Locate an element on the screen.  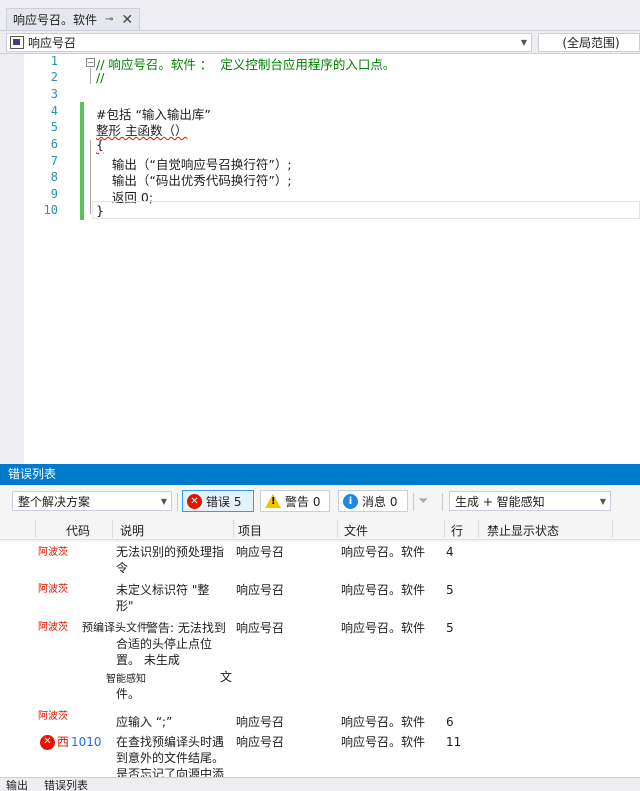
navigation-bar: 响应号召 ▼ (全局范围) is located at coordinates (320, 42).